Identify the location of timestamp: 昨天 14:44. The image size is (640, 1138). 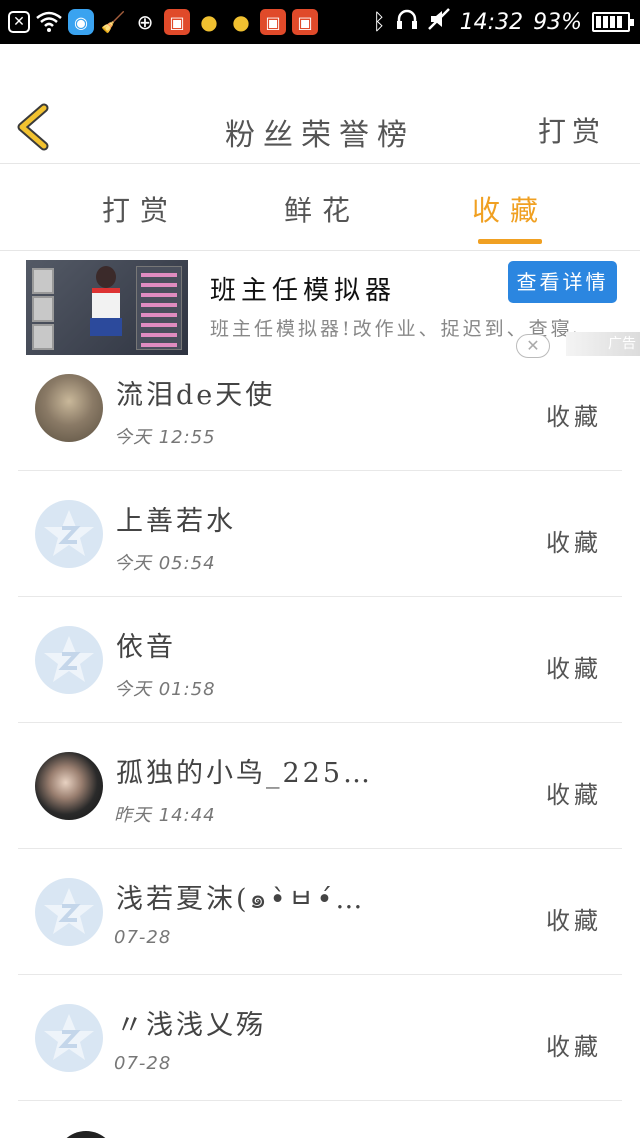
(165, 815).